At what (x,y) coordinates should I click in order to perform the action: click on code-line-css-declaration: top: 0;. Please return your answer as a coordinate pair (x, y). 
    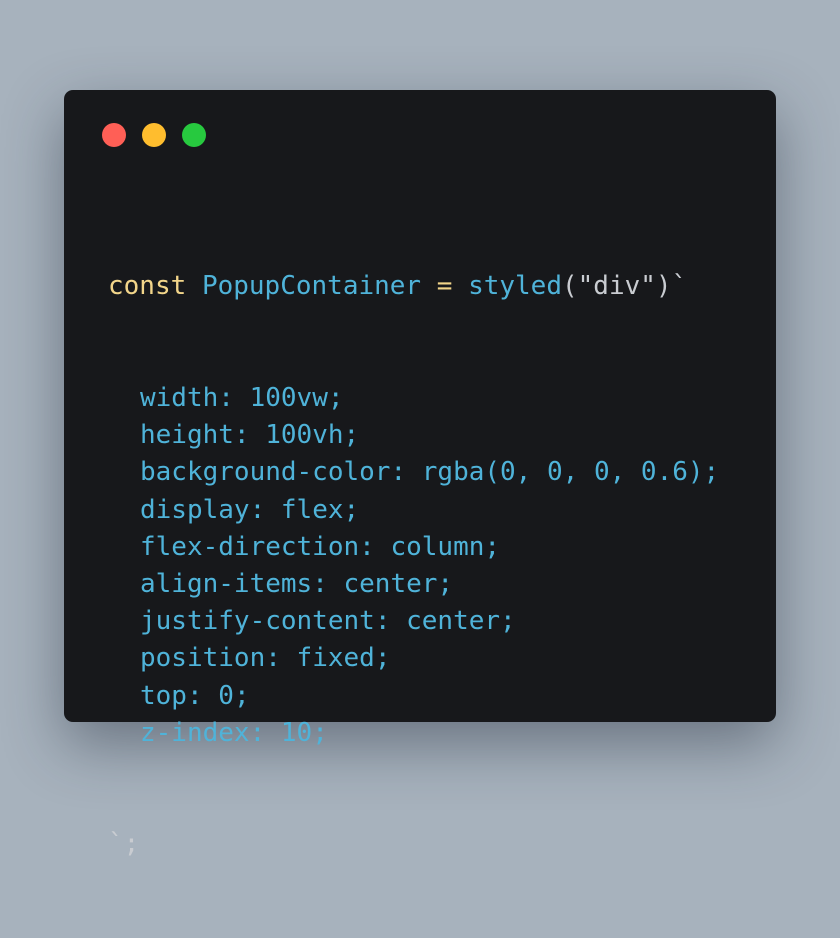
    Looking at the image, I should click on (195, 695).